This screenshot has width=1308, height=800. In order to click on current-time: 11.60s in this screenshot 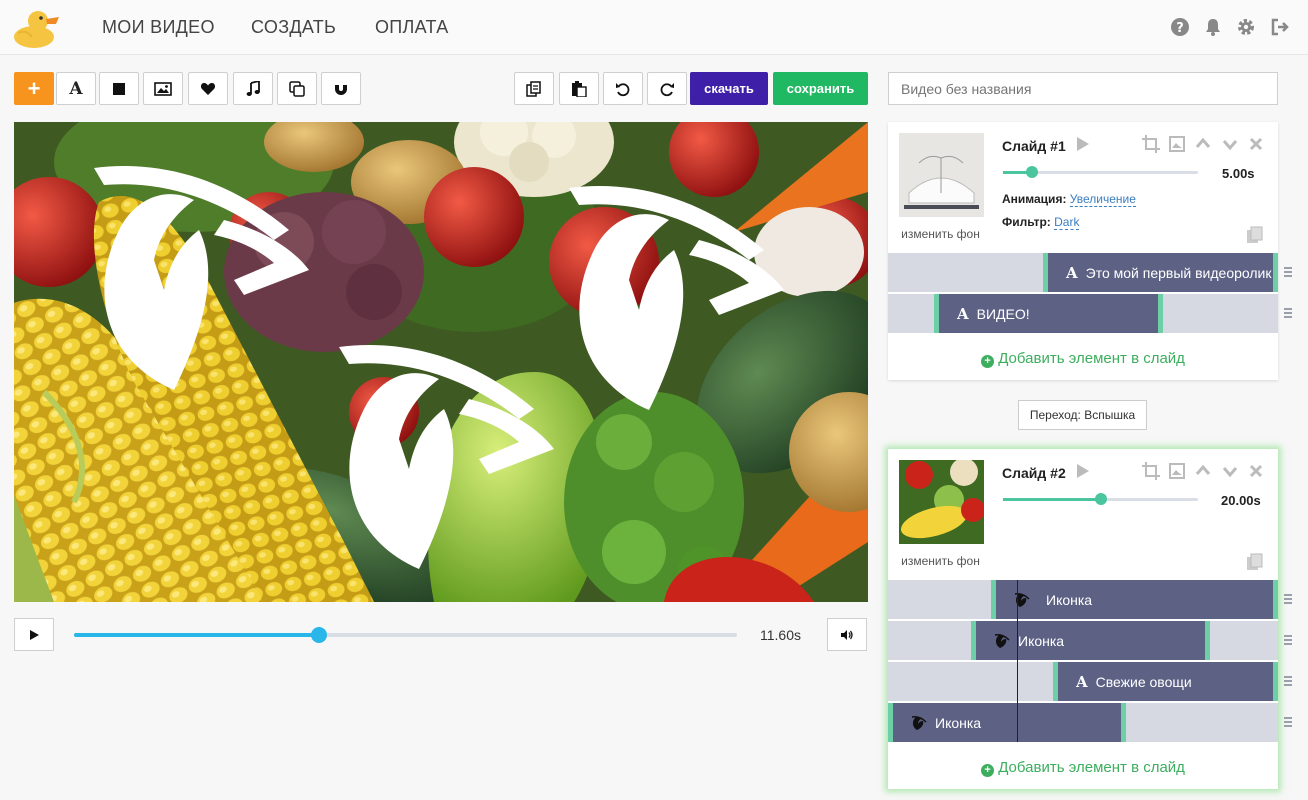, I will do `click(780, 635)`.